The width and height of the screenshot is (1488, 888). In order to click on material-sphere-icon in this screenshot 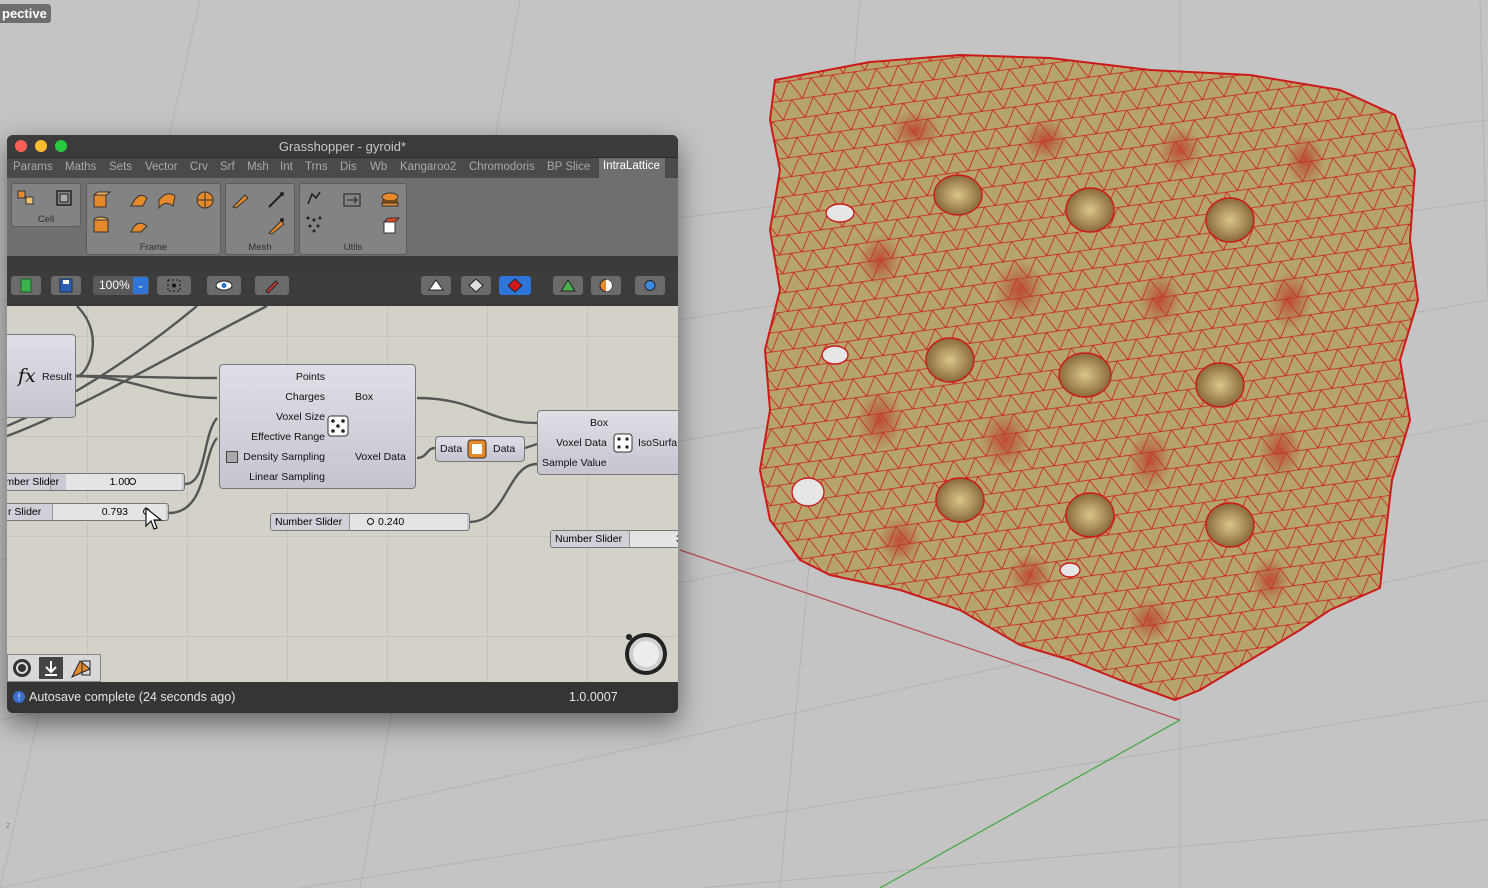, I will do `click(606, 285)`.